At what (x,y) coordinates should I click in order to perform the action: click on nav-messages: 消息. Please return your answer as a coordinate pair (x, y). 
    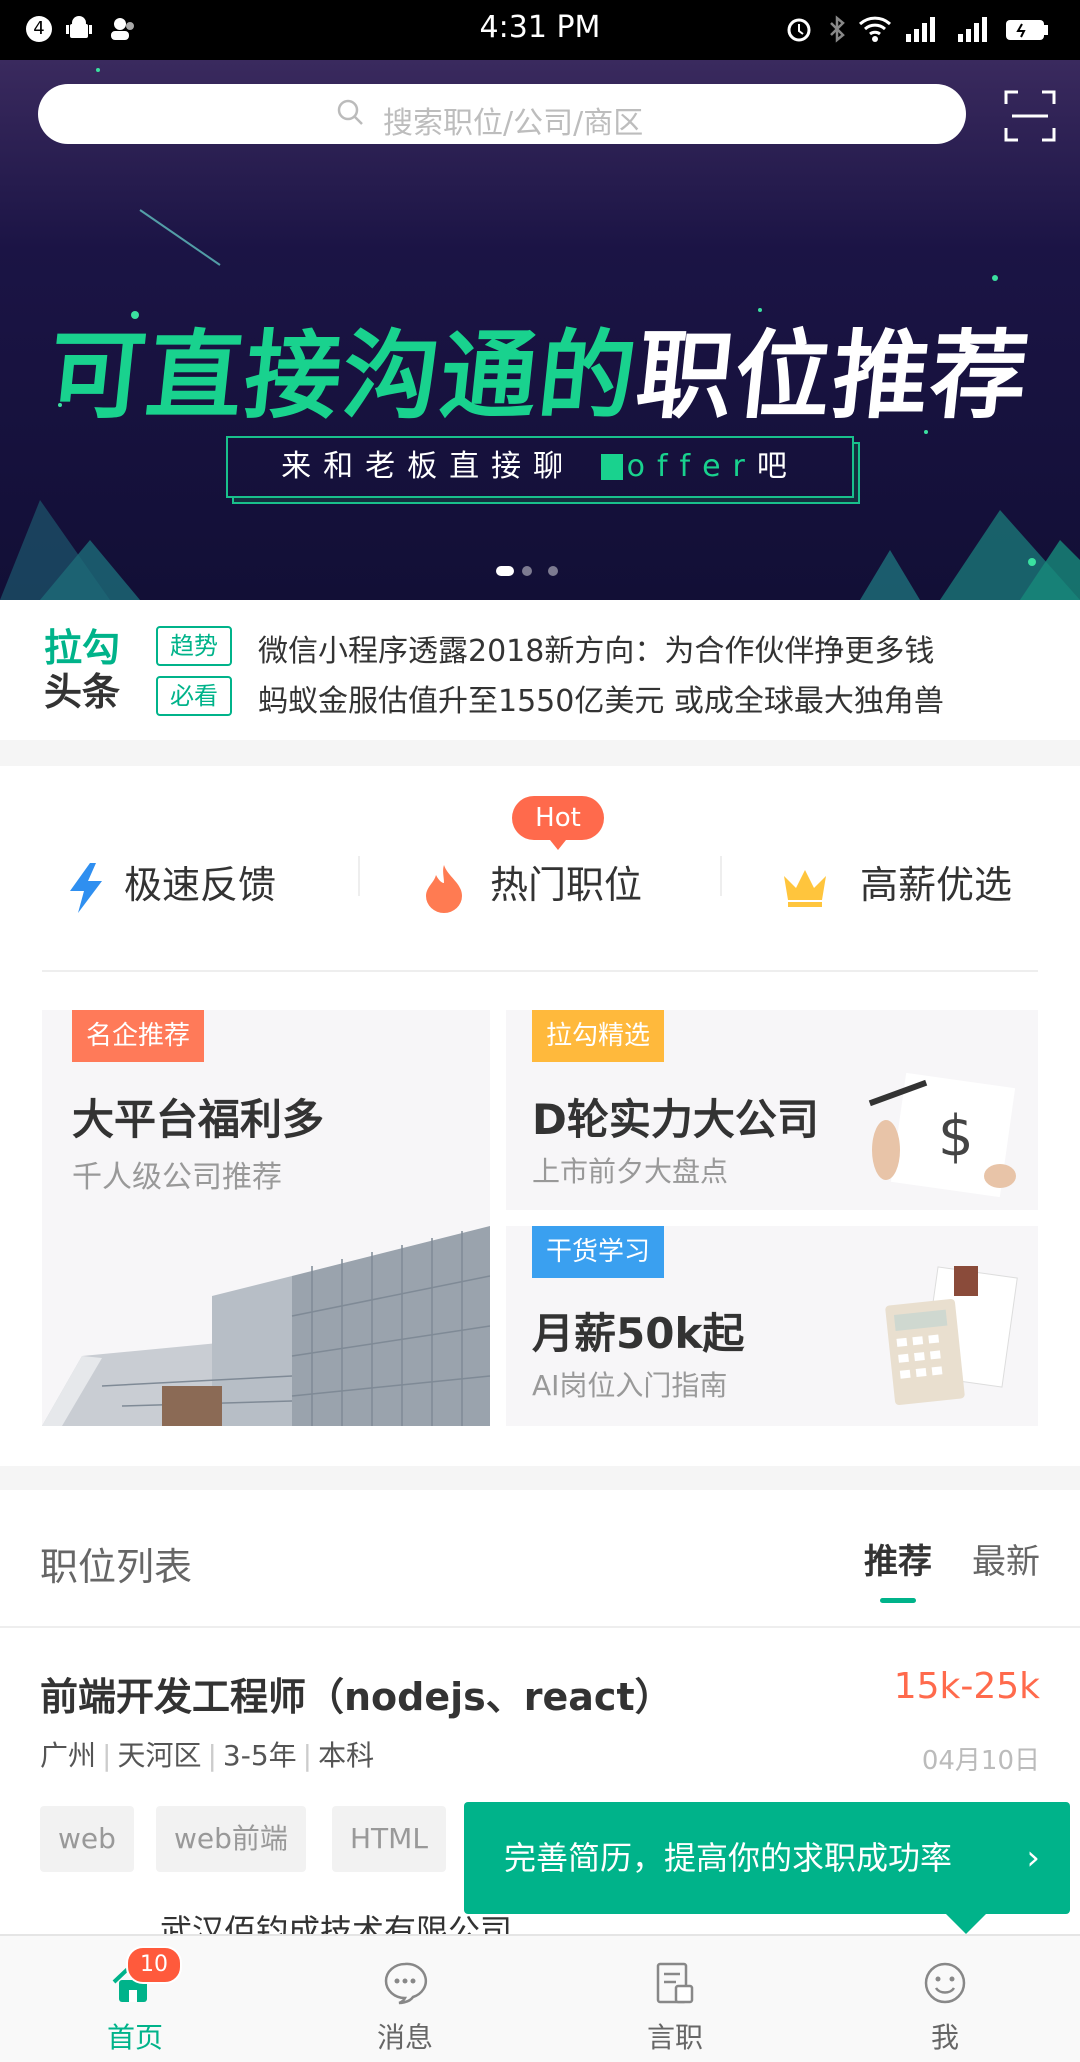
    Looking at the image, I should click on (405, 1999).